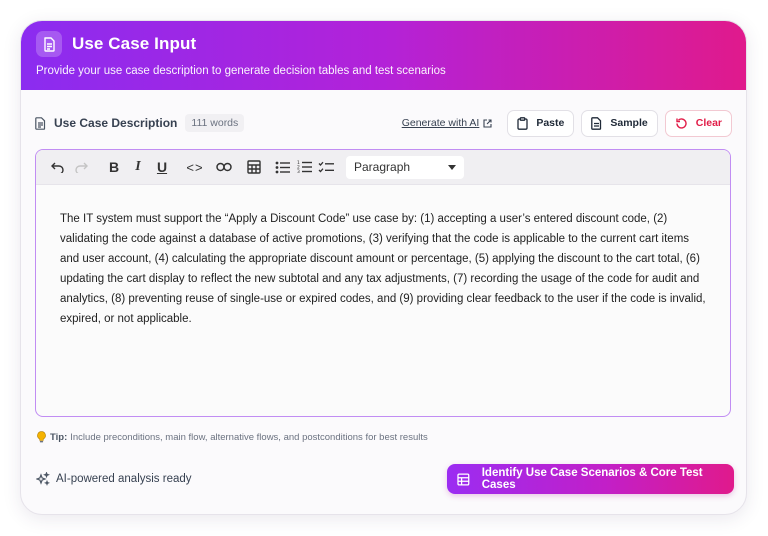  Describe the element at coordinates (708, 123) in the screenshot. I see `clear-label: Clear` at that location.